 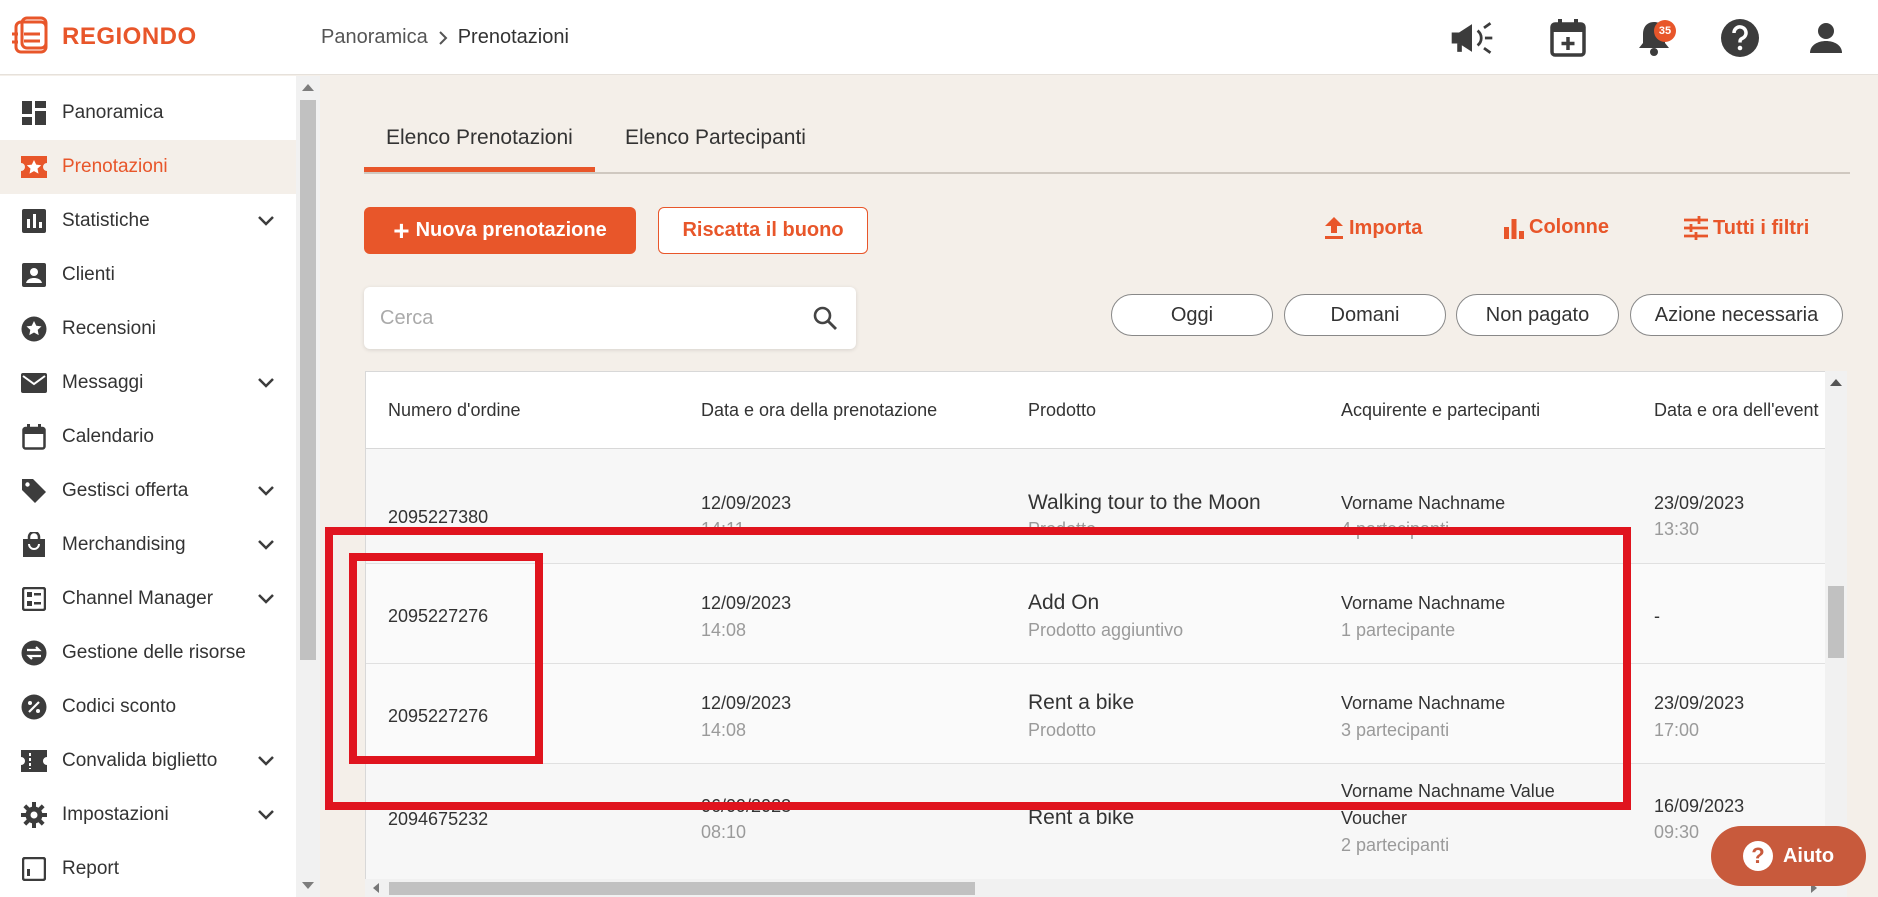 I want to click on chevron-right-icon, so click(x=443, y=37).